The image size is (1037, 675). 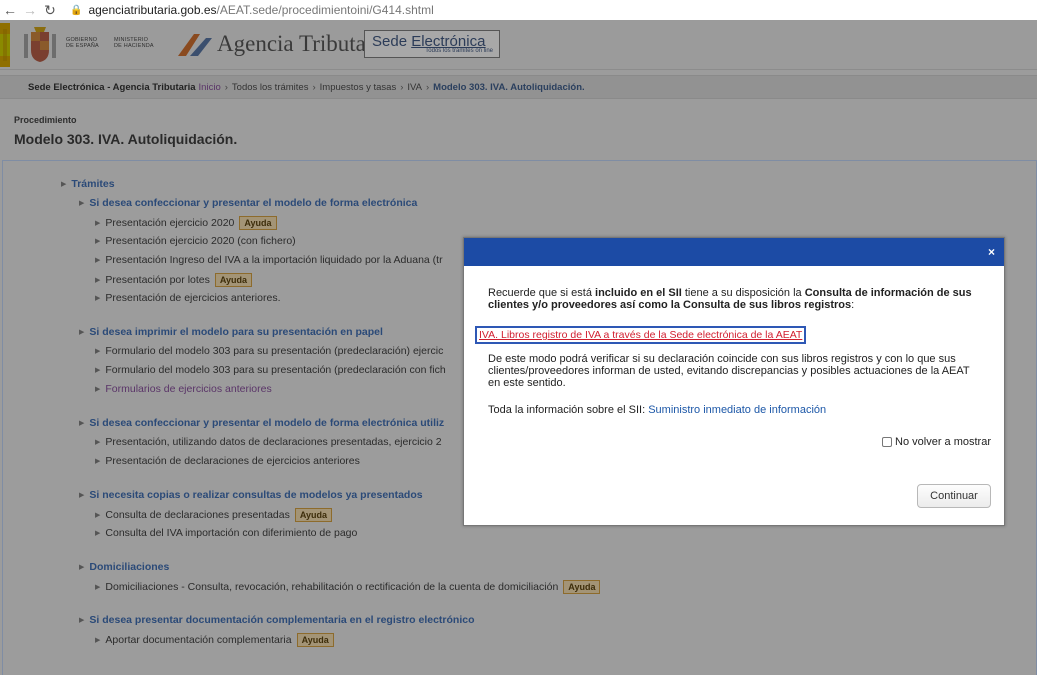 I want to click on back-arrow-icon: ←, so click(x=10, y=10).